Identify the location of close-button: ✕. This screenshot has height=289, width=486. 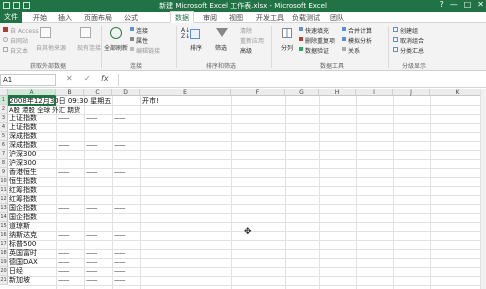
(480, 4).